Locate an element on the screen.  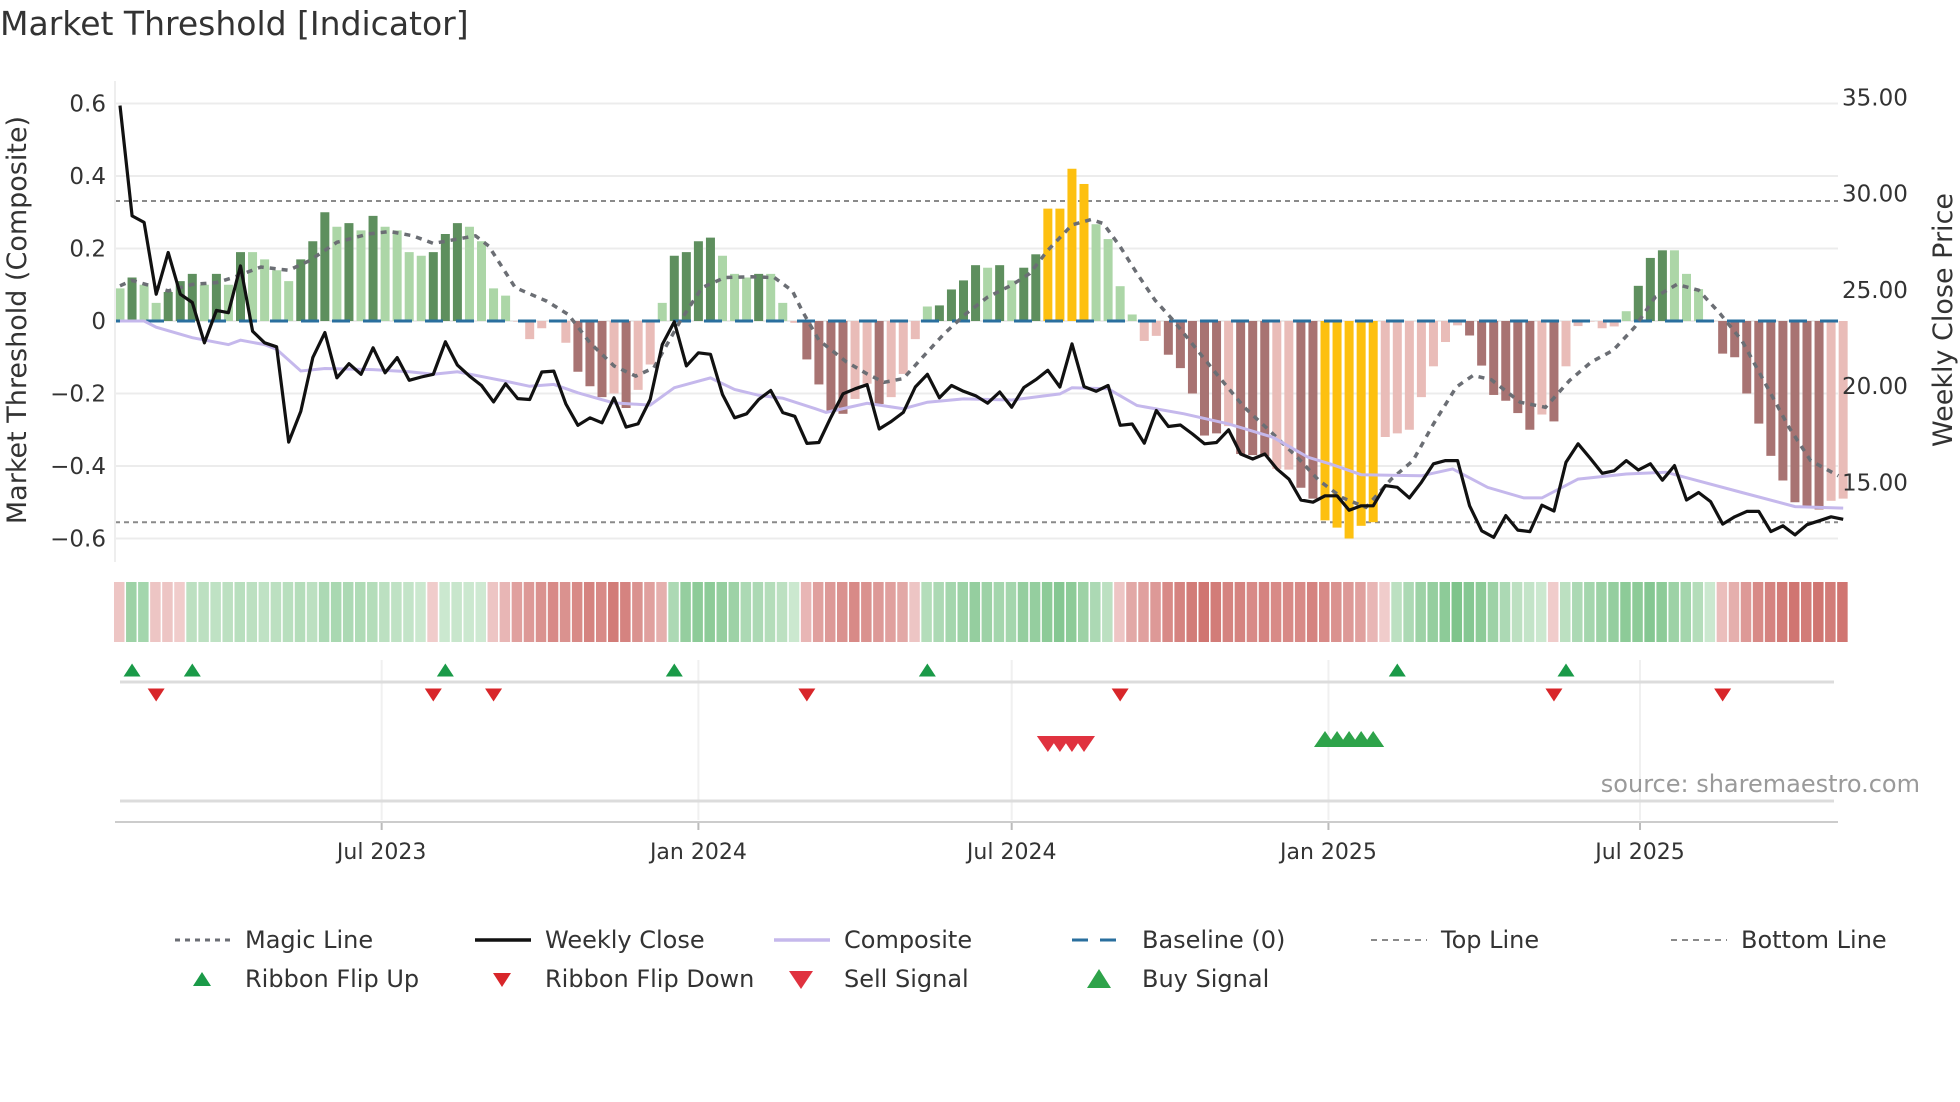
x-tick-label: Jan 2024 is located at coordinates (697, 852).